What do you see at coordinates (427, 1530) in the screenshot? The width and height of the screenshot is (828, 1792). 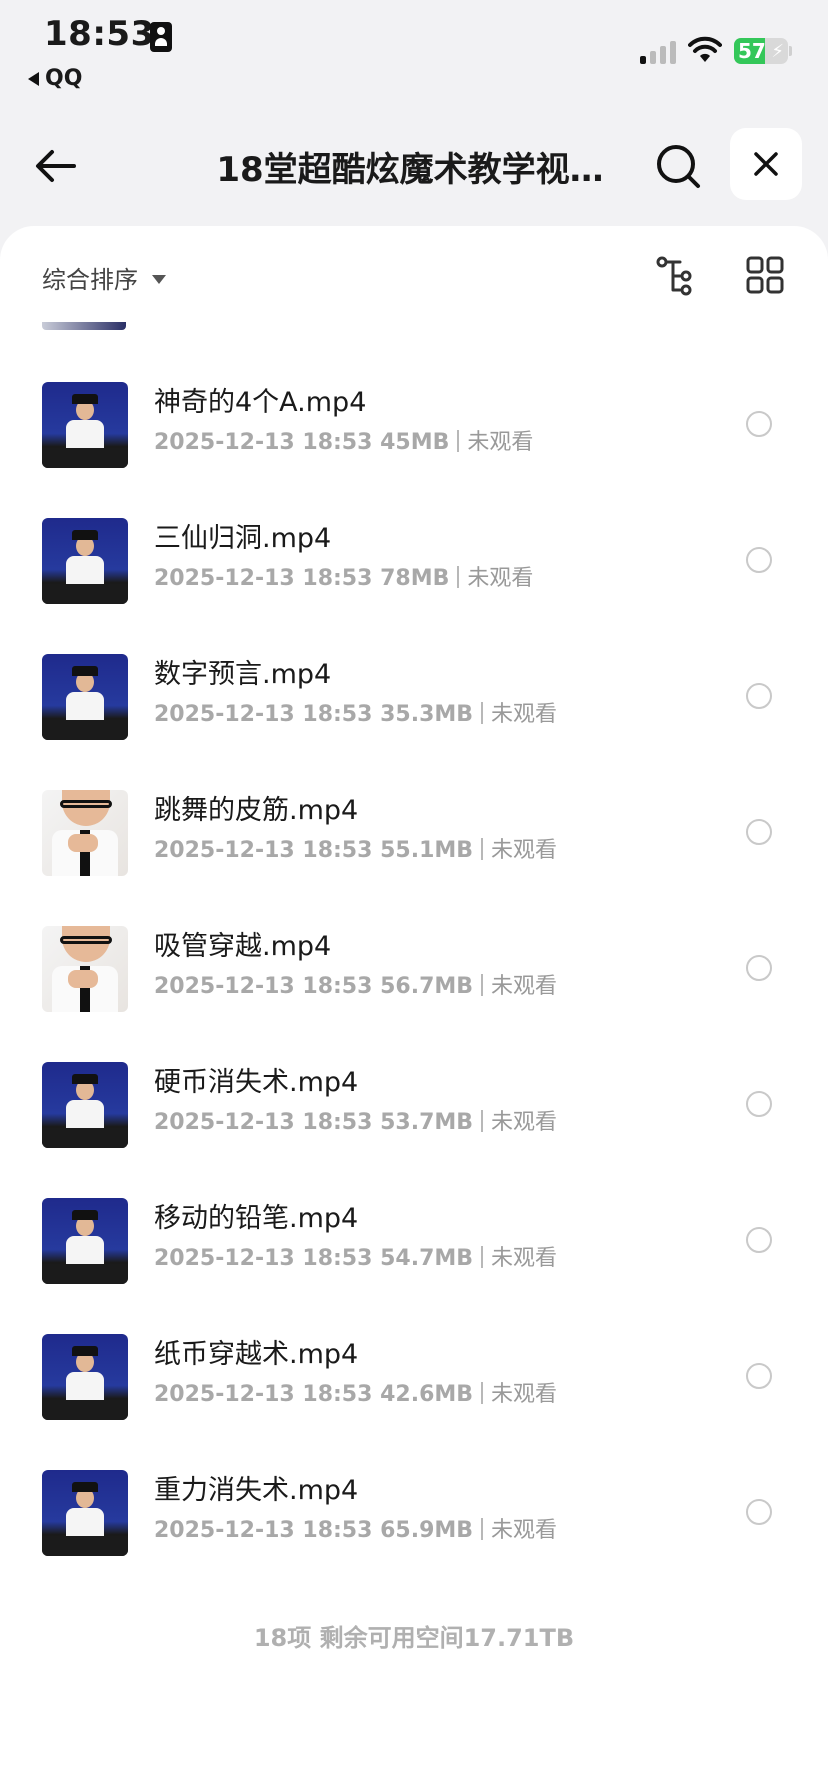 I see `file-size: 65.9MB` at bounding box center [427, 1530].